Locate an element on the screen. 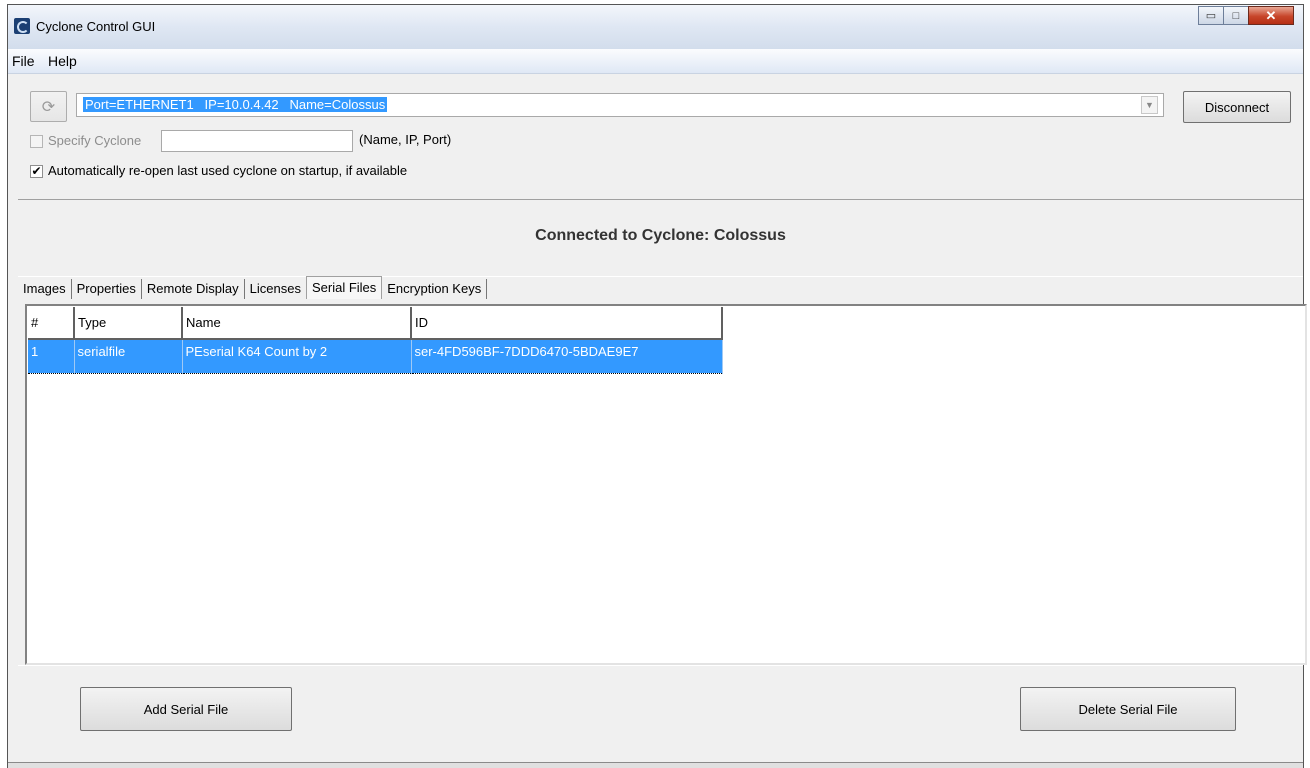 The height and width of the screenshot is (768, 1310). minimize-icon: ▭ is located at coordinates (1211, 16).